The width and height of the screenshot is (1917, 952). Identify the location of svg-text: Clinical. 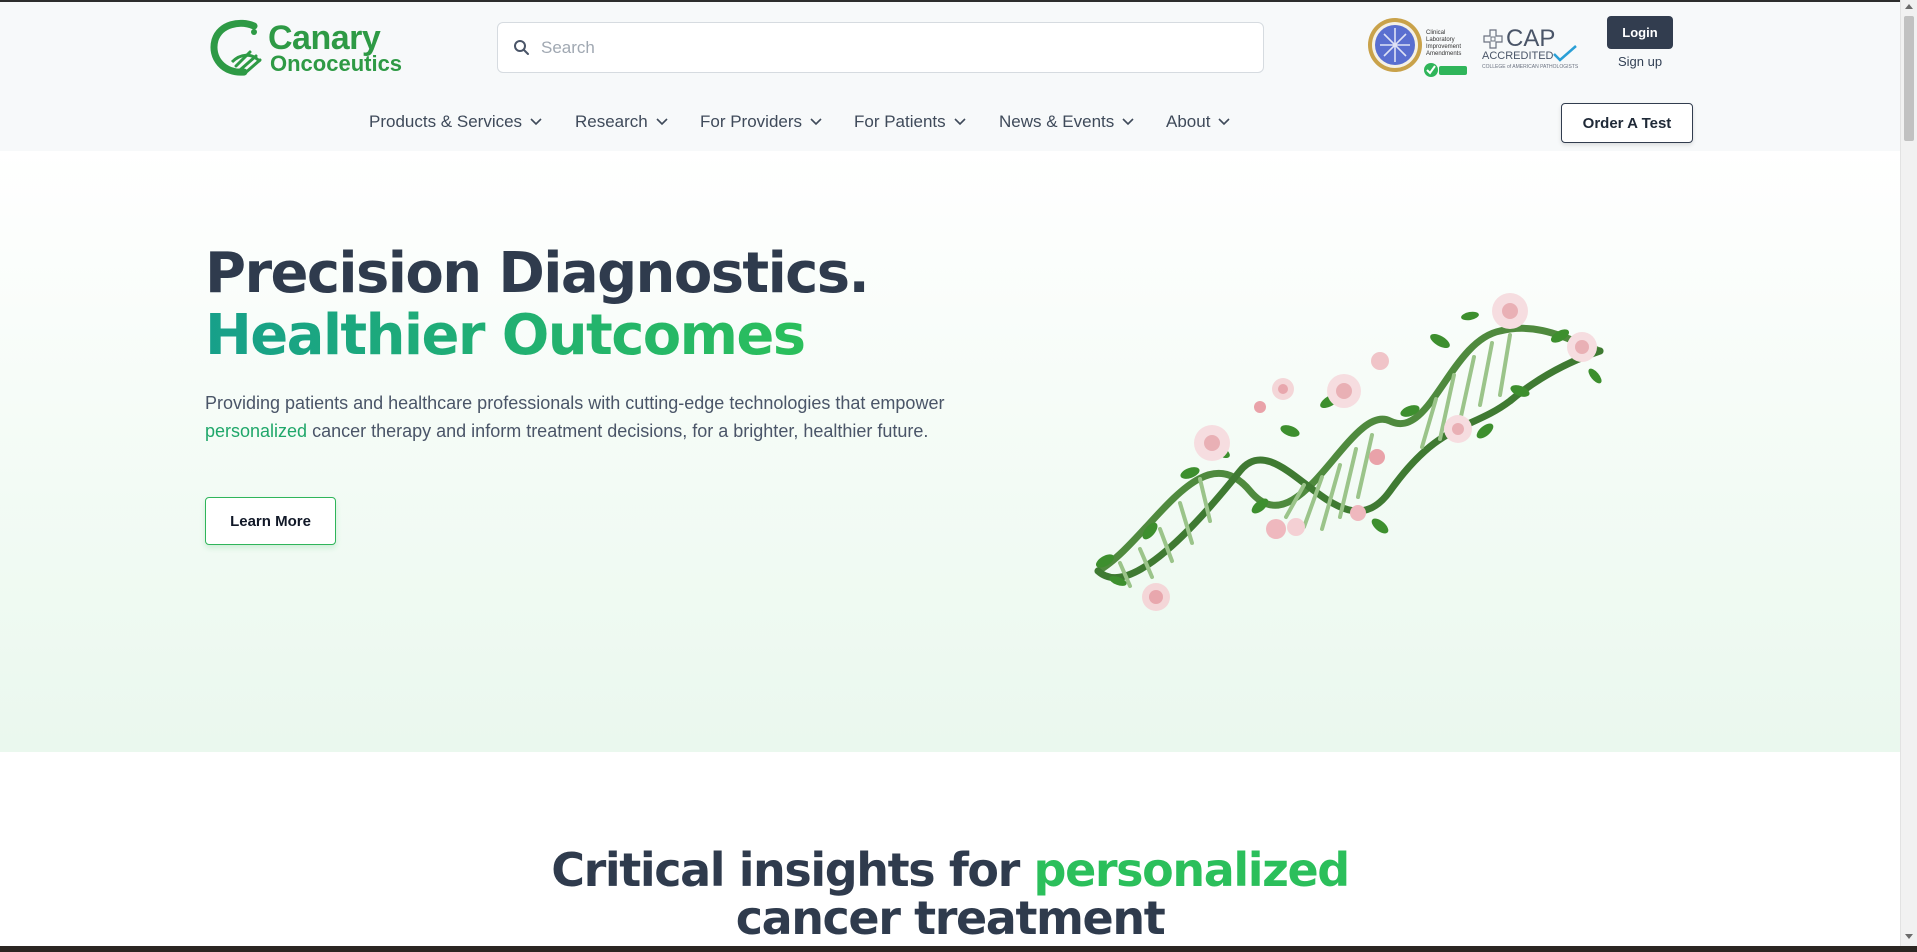
(1435, 33).